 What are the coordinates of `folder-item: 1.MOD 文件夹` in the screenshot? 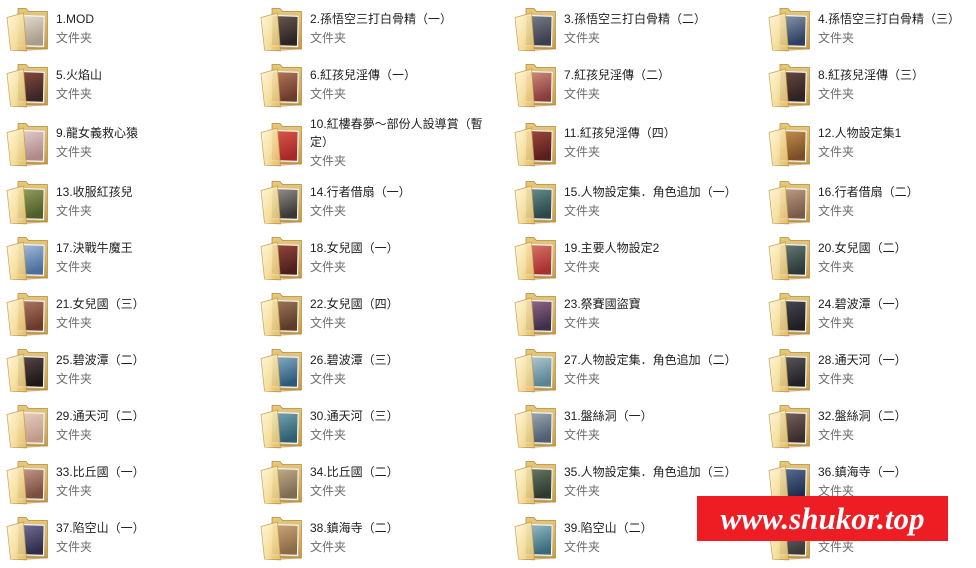 It's located at (127, 28).